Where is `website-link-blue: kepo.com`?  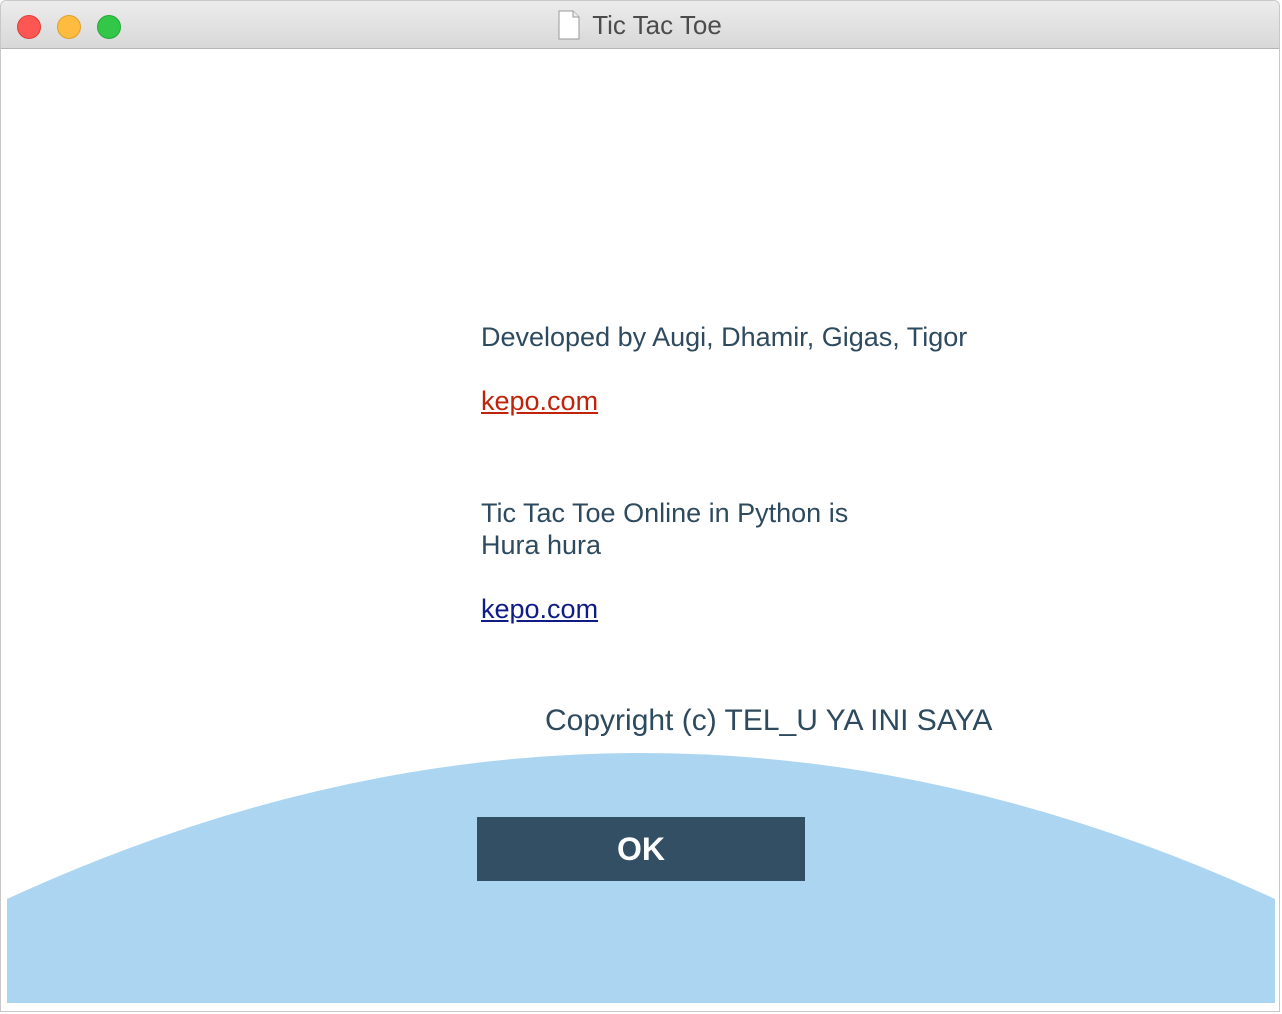 website-link-blue: kepo.com is located at coordinates (539, 609).